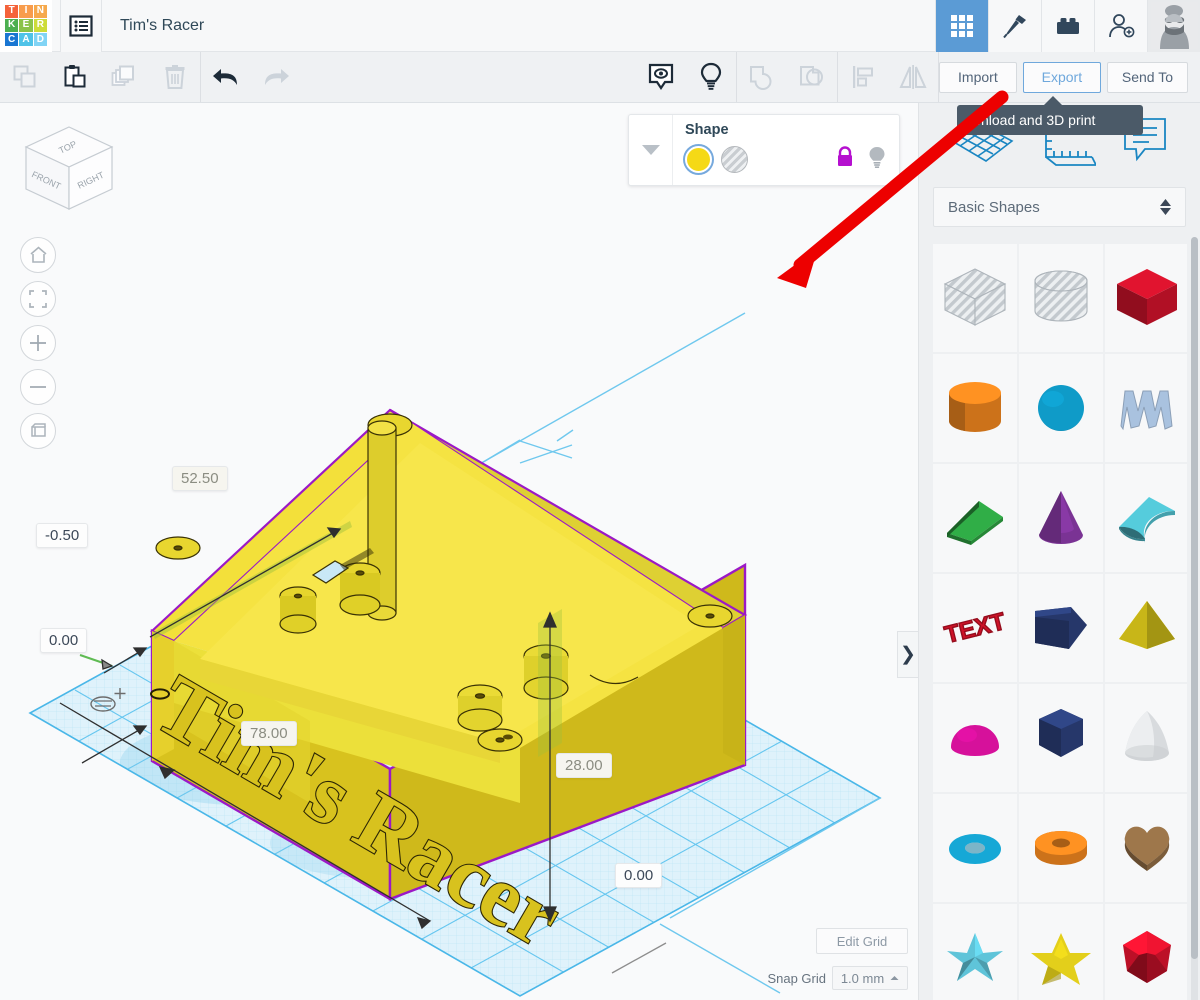  What do you see at coordinates (226, 77) in the screenshot?
I see `undo-button` at bounding box center [226, 77].